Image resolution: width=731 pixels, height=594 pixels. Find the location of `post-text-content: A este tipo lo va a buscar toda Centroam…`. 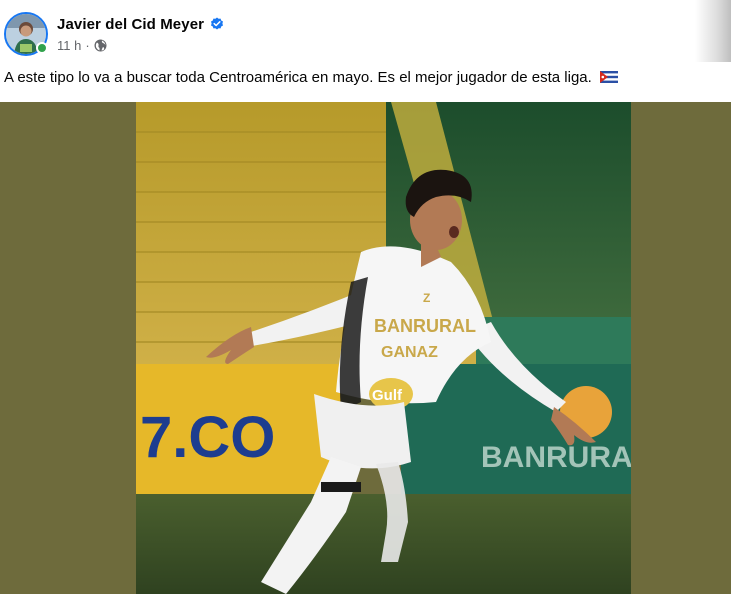

post-text-content: A este tipo lo va a buscar toda Centroam… is located at coordinates (298, 77).